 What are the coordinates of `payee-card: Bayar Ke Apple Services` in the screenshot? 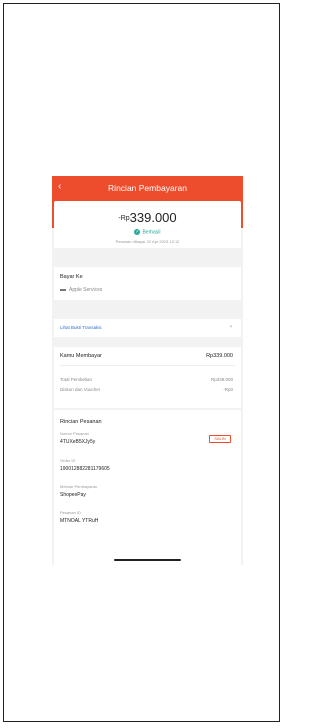 It's located at (147, 283).